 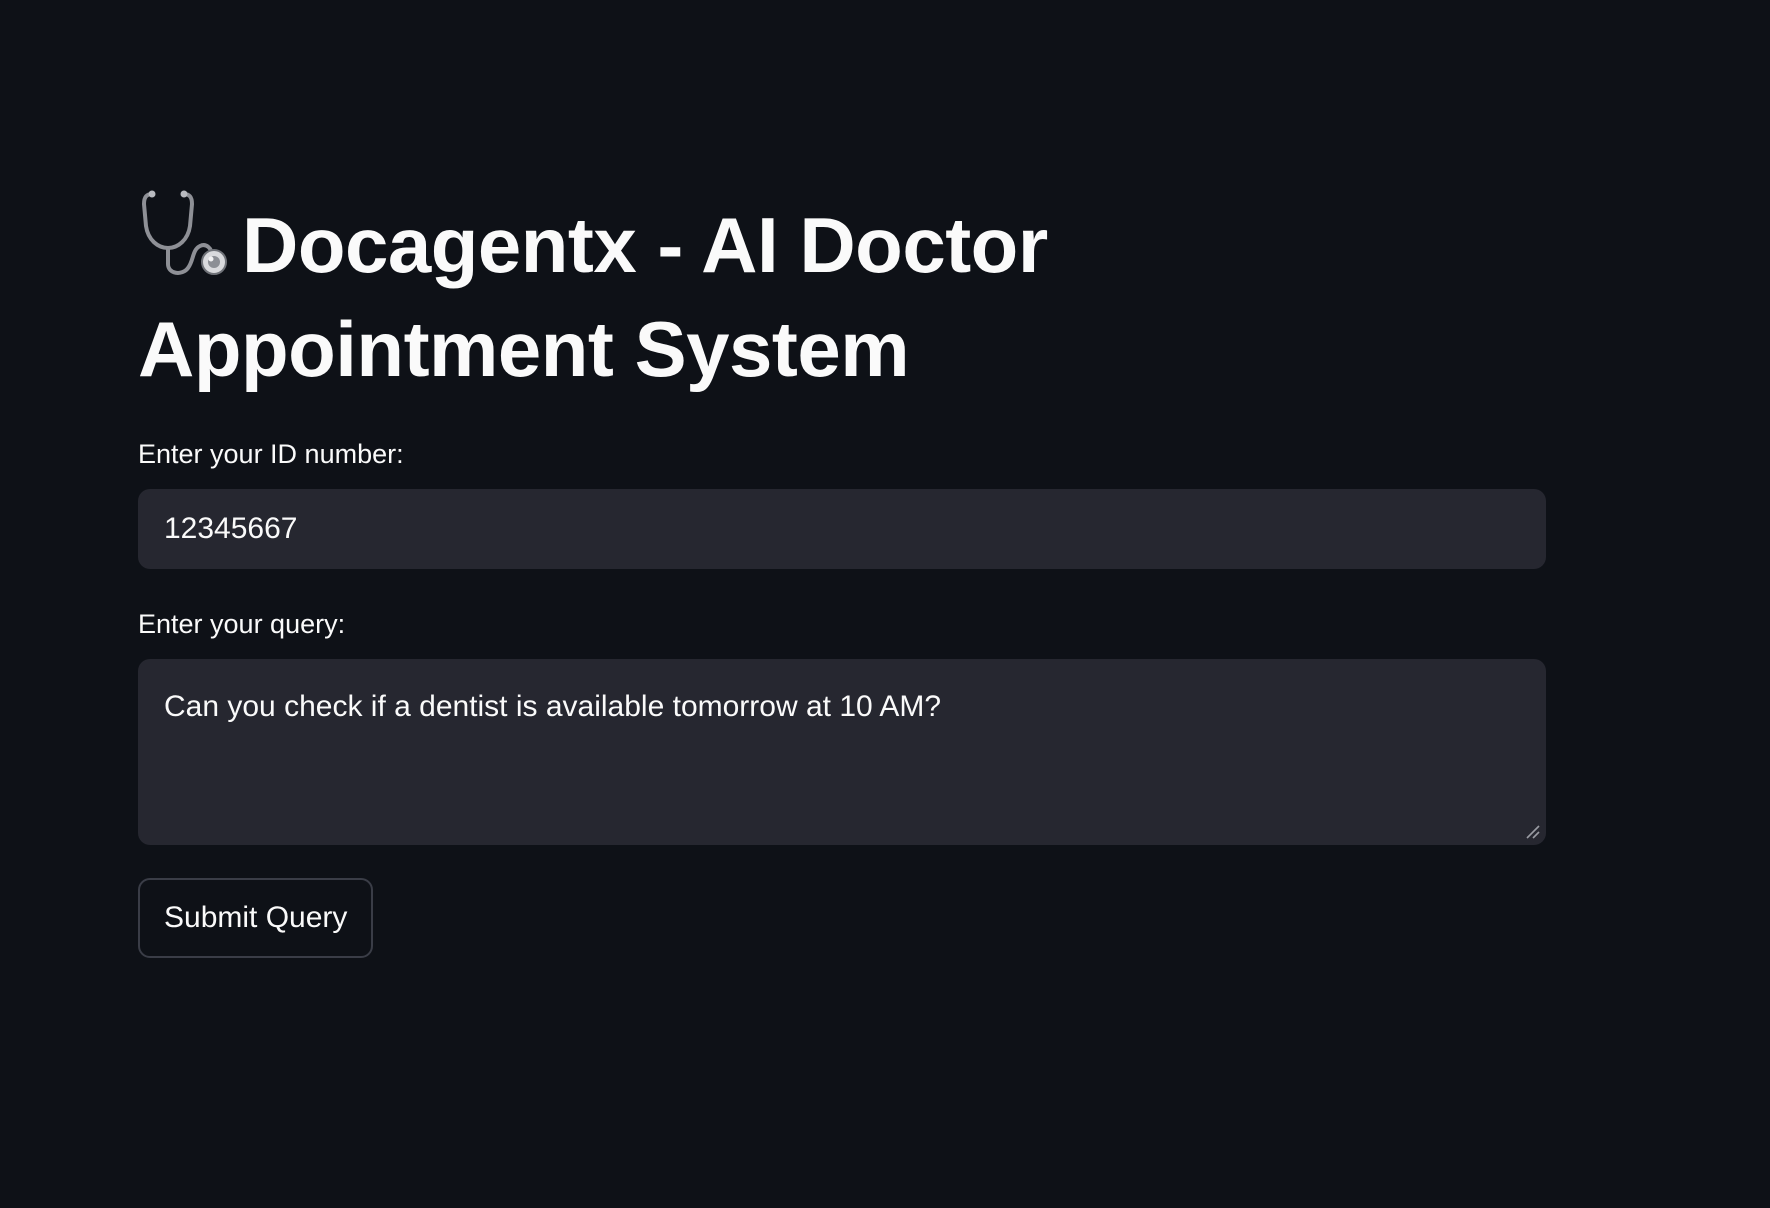 What do you see at coordinates (271, 454) in the screenshot?
I see `id-field-label: Enter your ID number:` at bounding box center [271, 454].